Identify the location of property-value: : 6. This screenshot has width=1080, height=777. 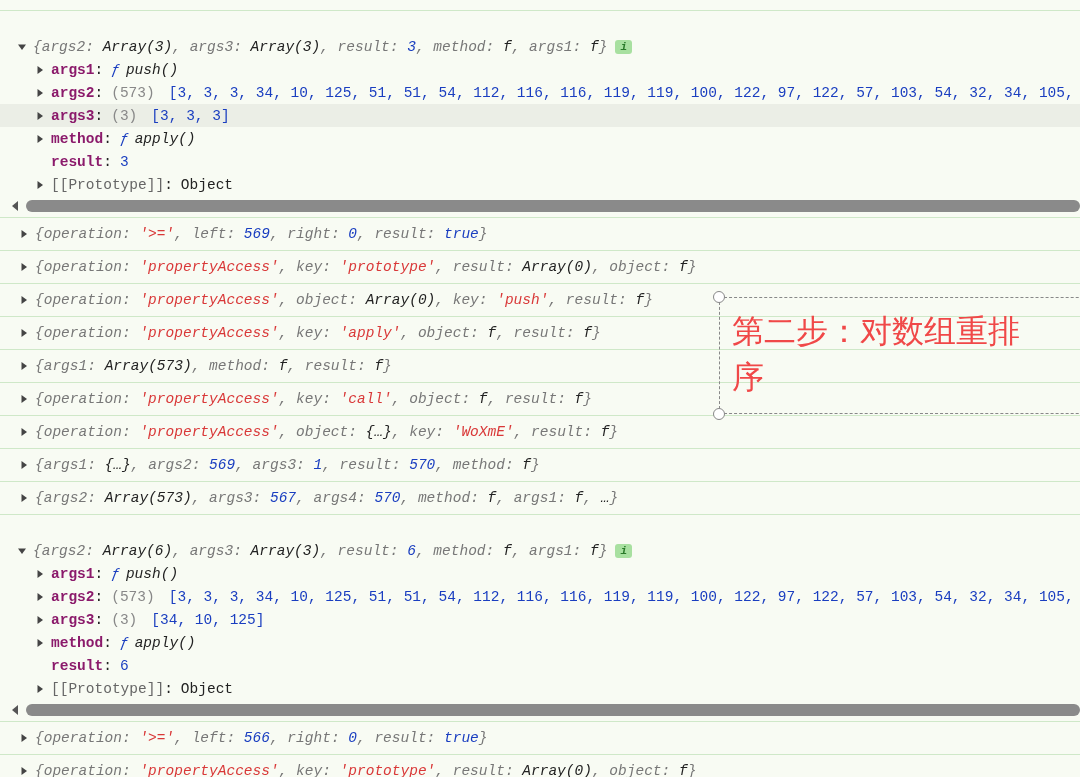
(116, 665).